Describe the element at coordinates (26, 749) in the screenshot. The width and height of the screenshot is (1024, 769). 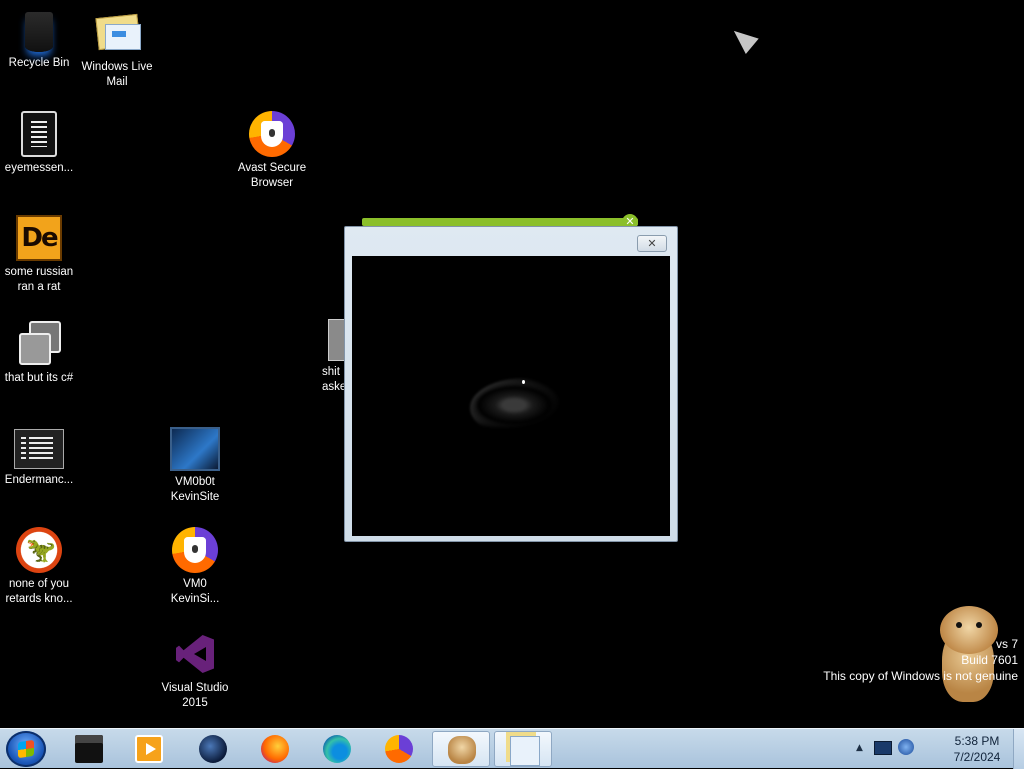
I see `start-button` at that location.